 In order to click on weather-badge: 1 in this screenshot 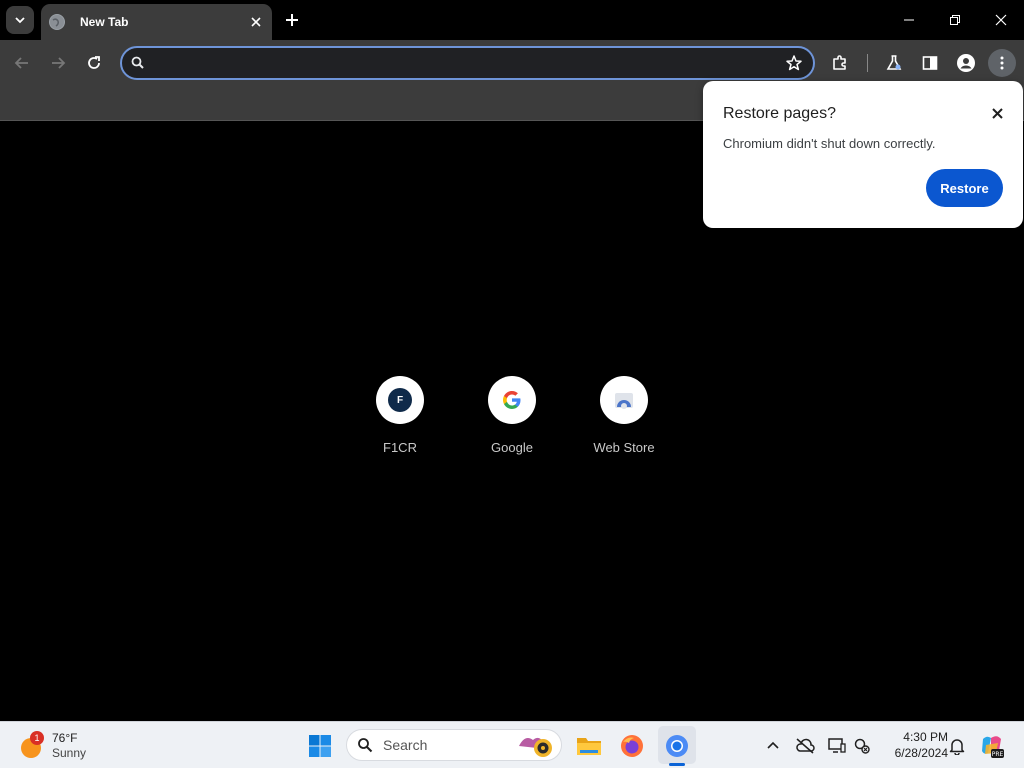, I will do `click(37, 738)`.